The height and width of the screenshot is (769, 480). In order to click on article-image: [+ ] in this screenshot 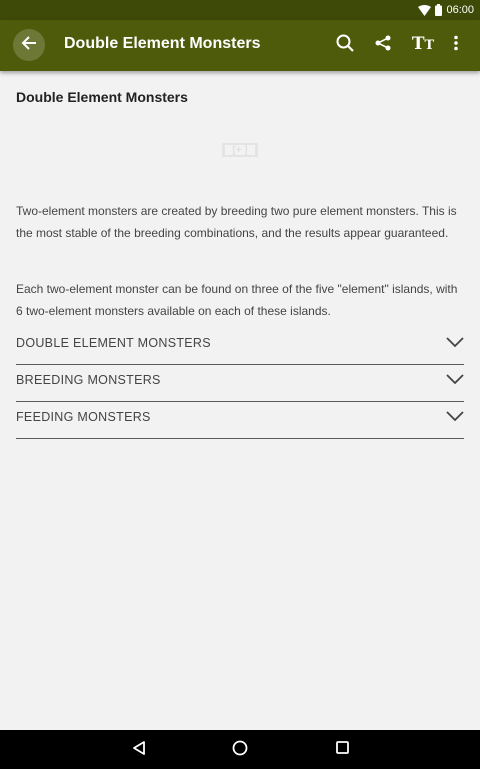, I will do `click(240, 150)`.